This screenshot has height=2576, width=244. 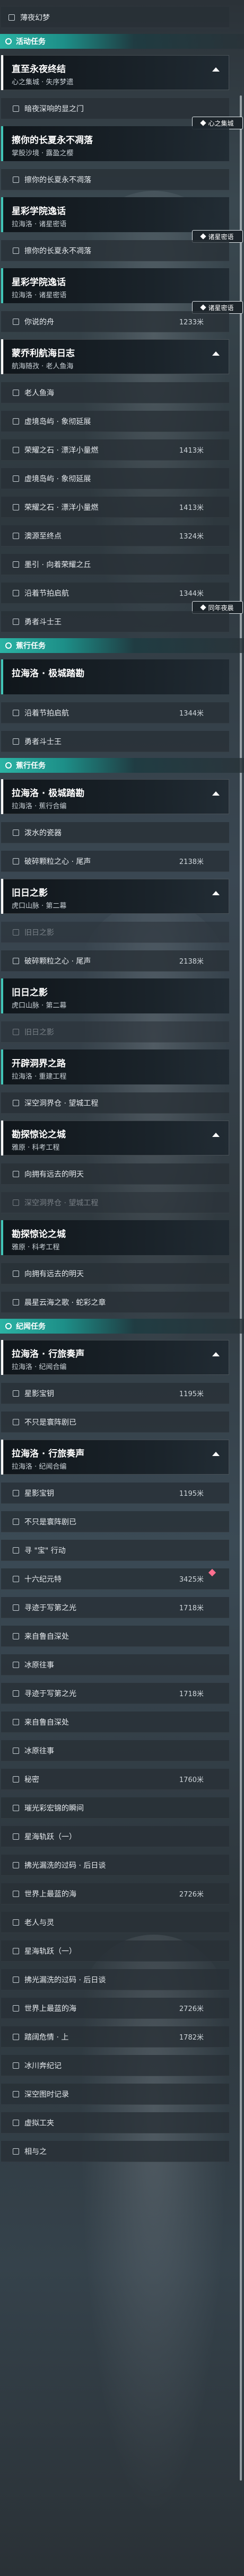 What do you see at coordinates (115, 832) in the screenshot?
I see `quest-step-item: 泼水的瓷器` at bounding box center [115, 832].